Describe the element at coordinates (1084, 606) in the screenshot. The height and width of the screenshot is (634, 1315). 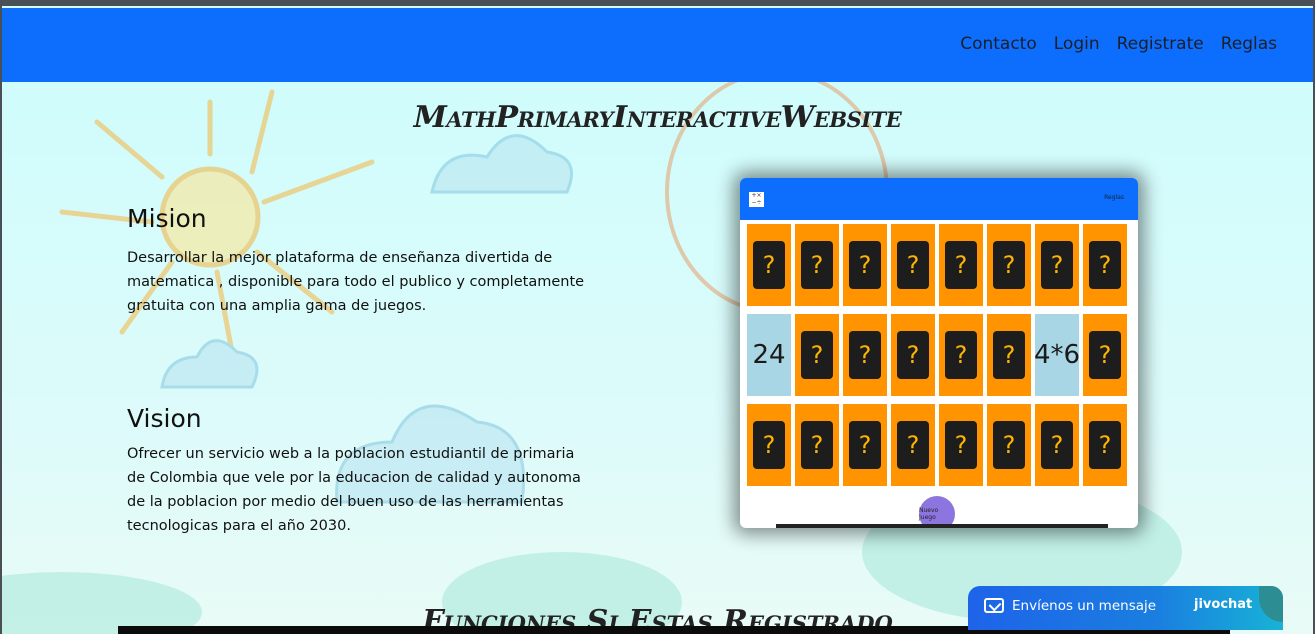
I see `chat-message-label: Envíenos un mensaje` at that location.